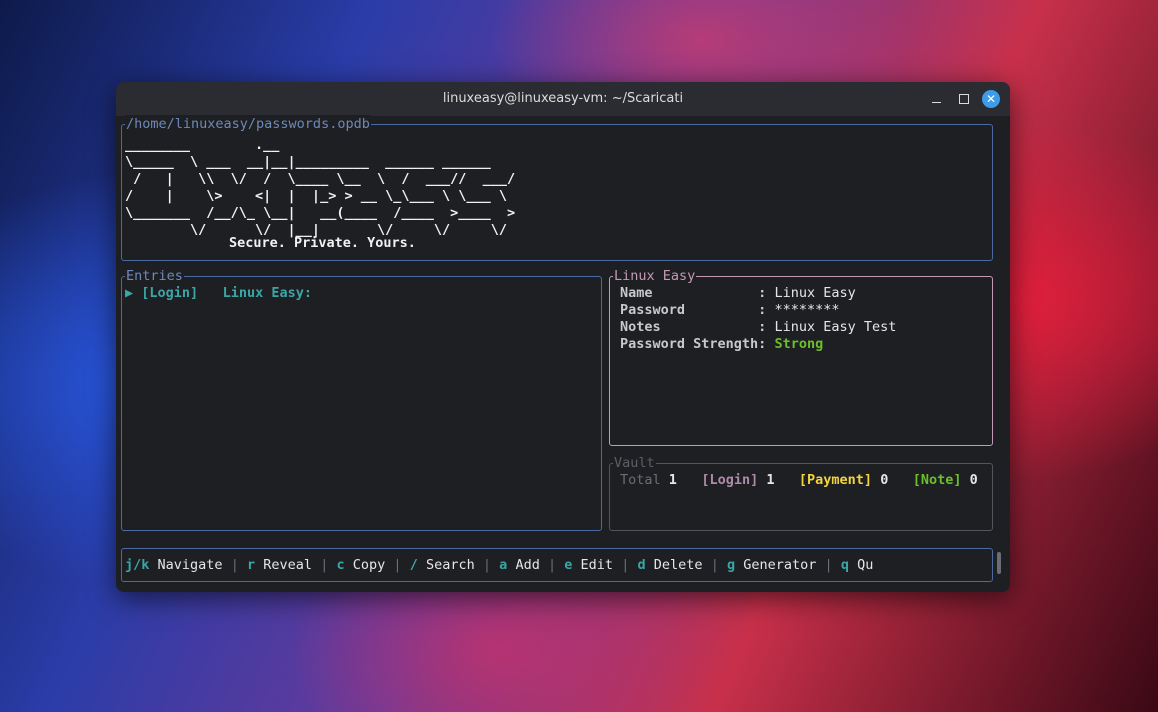 Image resolution: width=1158 pixels, height=712 pixels. Describe the element at coordinates (689, 293) in the screenshot. I see `field-label: Name` at that location.